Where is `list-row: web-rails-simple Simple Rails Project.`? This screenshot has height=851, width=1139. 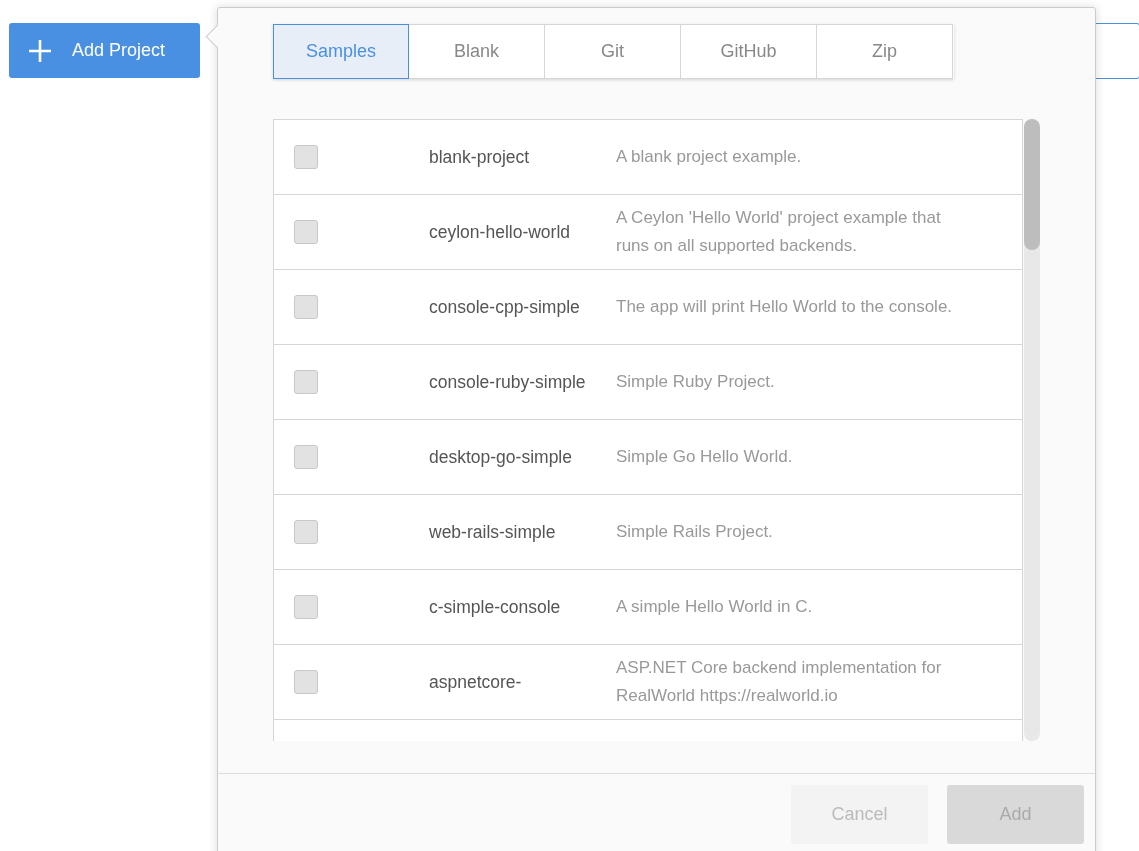
list-row: web-rails-simple Simple Rails Project. is located at coordinates (648, 532).